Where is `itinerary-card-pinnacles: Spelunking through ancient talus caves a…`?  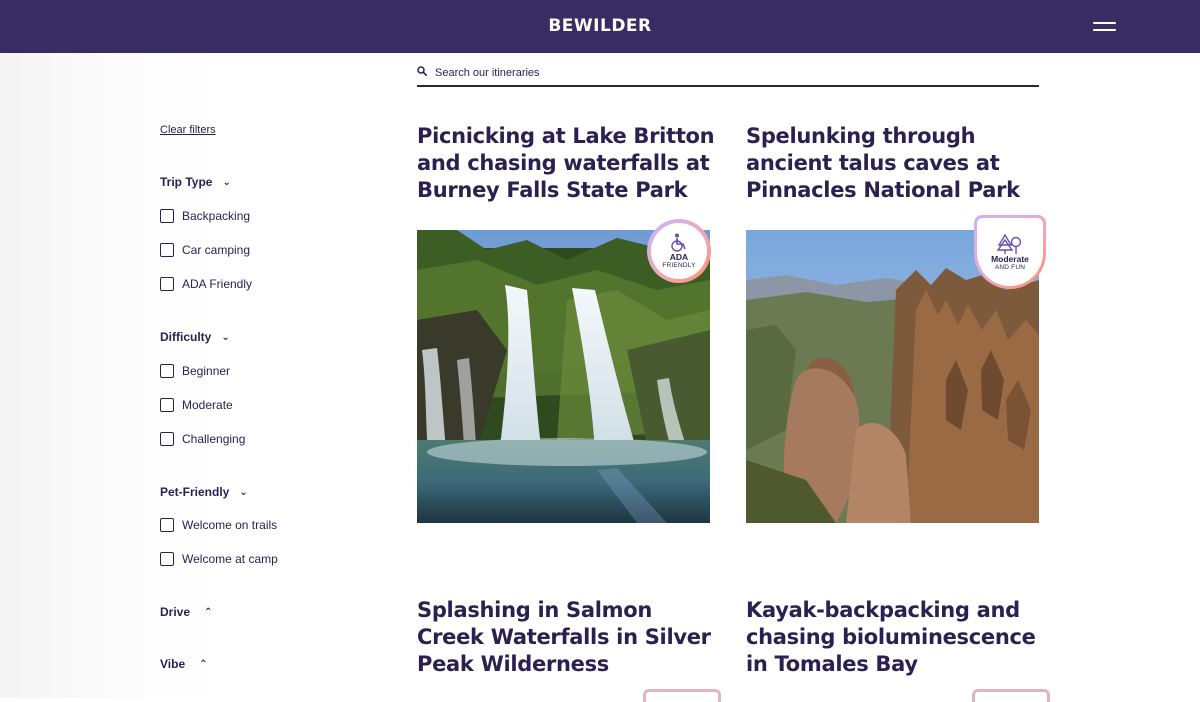 itinerary-card-pinnacles: Spelunking through ancient talus caves a… is located at coordinates (896, 163).